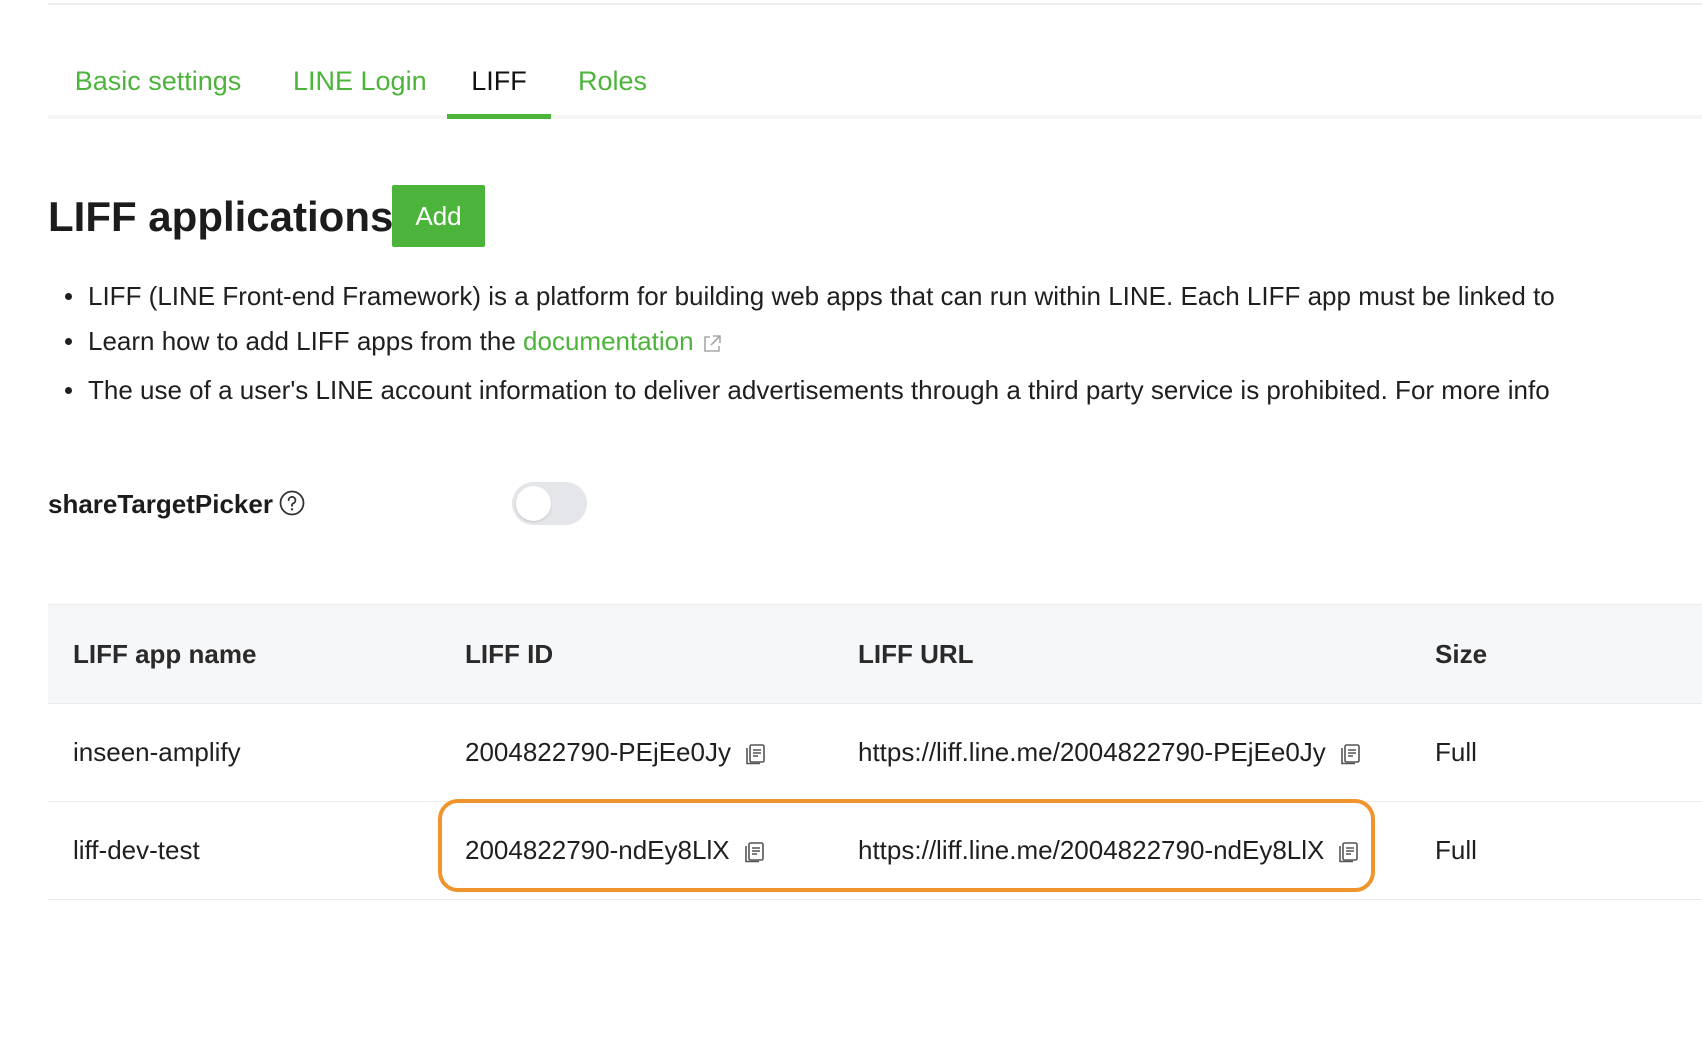  Describe the element at coordinates (160, 504) in the screenshot. I see `share-target-picker-label: shareTargetPicker` at that location.